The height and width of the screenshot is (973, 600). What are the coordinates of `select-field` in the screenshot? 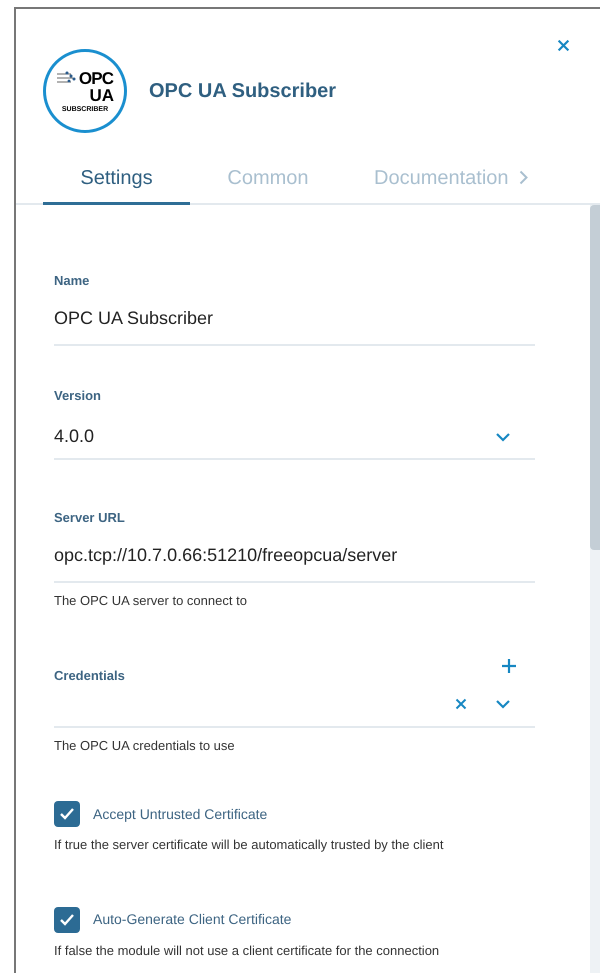 It's located at (294, 713).